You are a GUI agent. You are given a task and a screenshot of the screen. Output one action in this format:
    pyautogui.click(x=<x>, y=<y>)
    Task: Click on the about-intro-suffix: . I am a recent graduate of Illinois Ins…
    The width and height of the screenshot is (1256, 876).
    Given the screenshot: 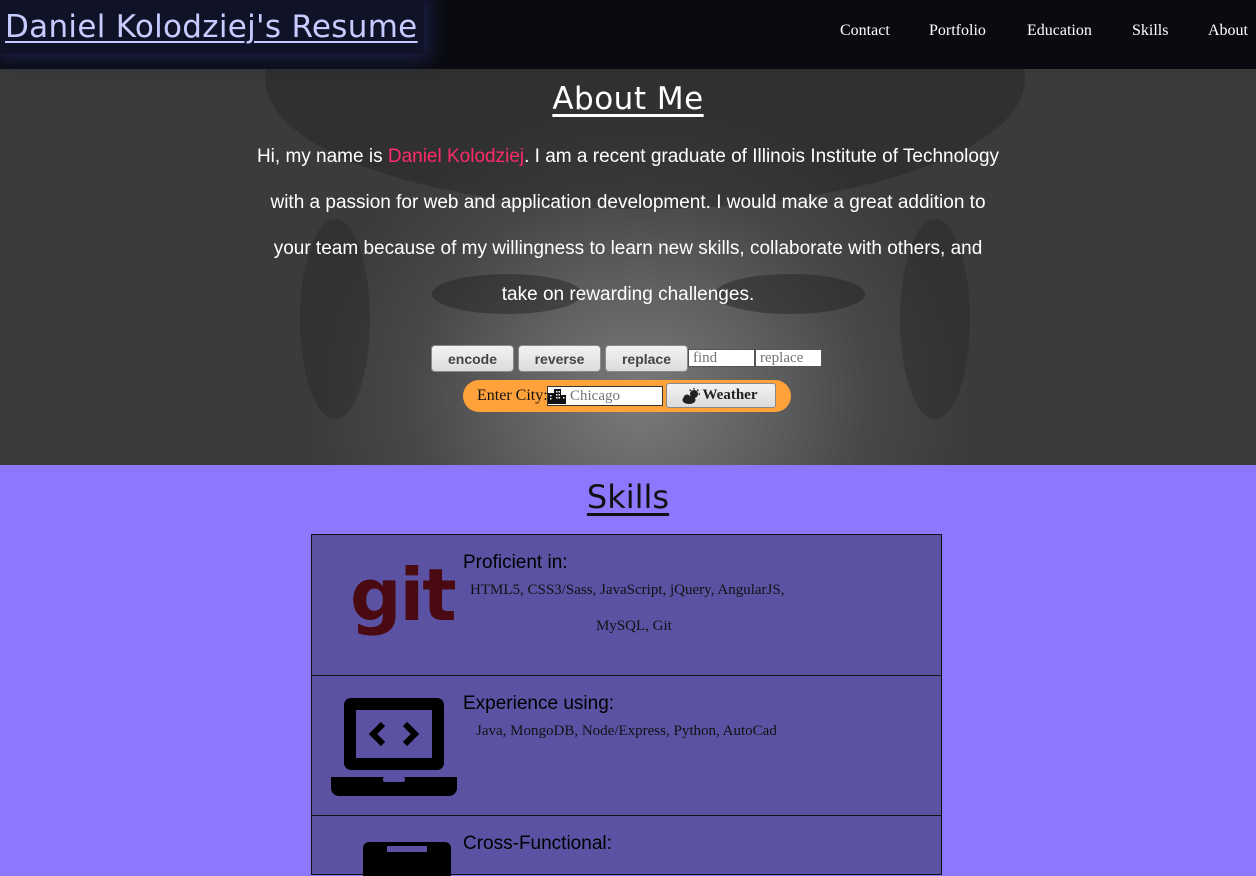 What is the action you would take?
    pyautogui.click(x=762, y=156)
    